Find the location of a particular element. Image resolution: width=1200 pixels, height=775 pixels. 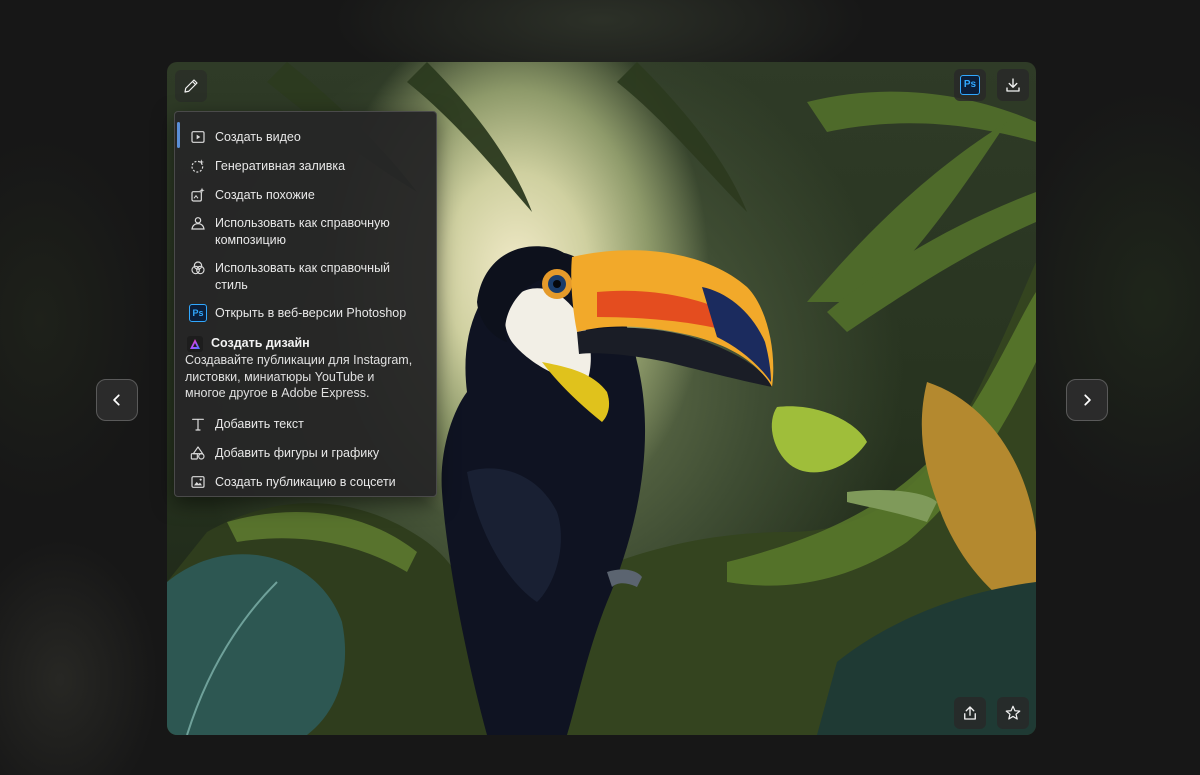

menu-item-label-line1: Использовать как справочный is located at coordinates (303, 268).